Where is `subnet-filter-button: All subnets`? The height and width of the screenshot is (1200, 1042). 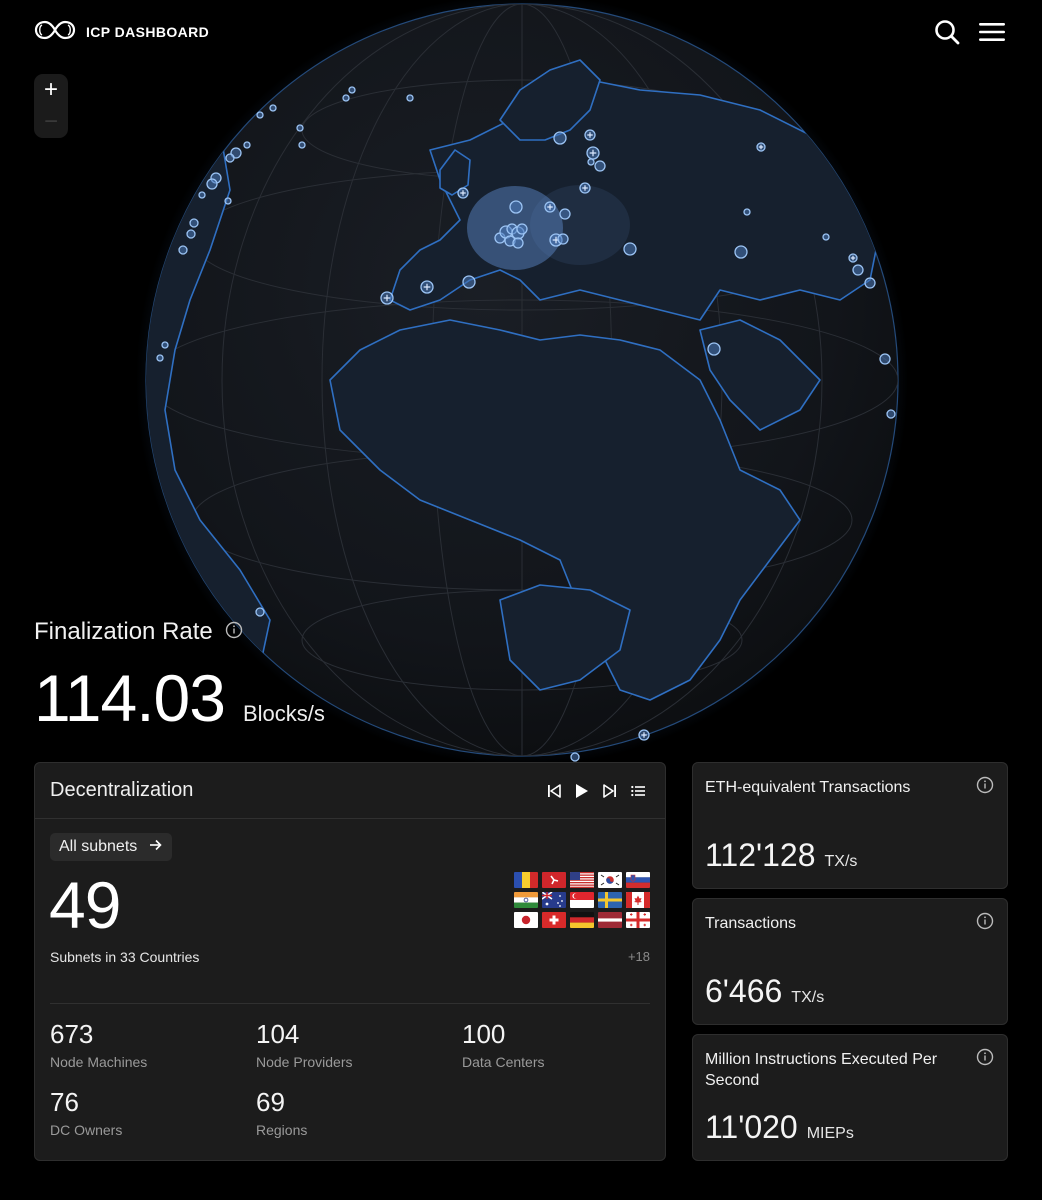 subnet-filter-button: All subnets is located at coordinates (111, 847).